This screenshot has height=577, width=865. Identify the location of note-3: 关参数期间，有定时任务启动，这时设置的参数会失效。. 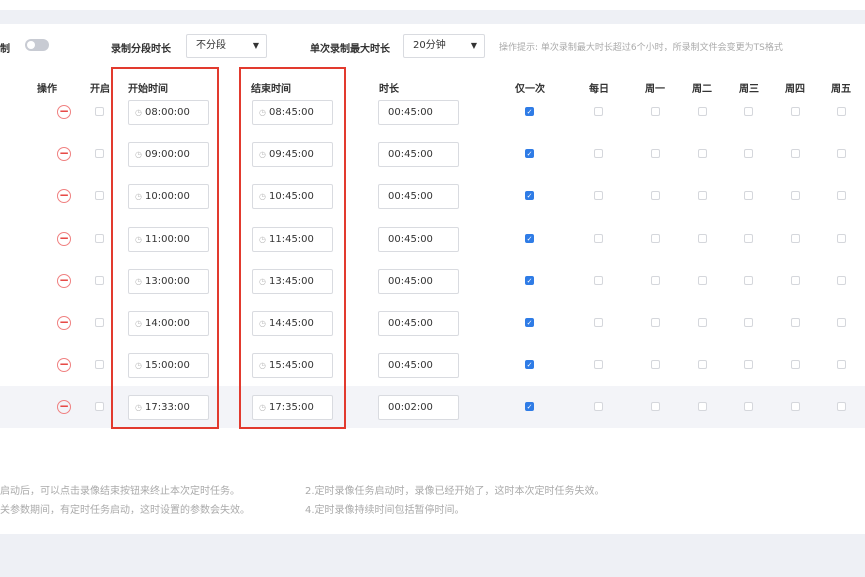
(125, 510).